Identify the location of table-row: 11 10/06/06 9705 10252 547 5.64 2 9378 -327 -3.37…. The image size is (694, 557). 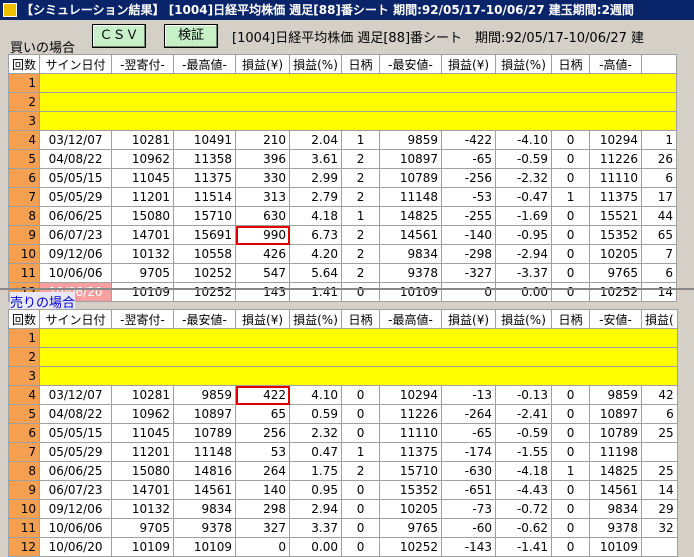
(342, 273).